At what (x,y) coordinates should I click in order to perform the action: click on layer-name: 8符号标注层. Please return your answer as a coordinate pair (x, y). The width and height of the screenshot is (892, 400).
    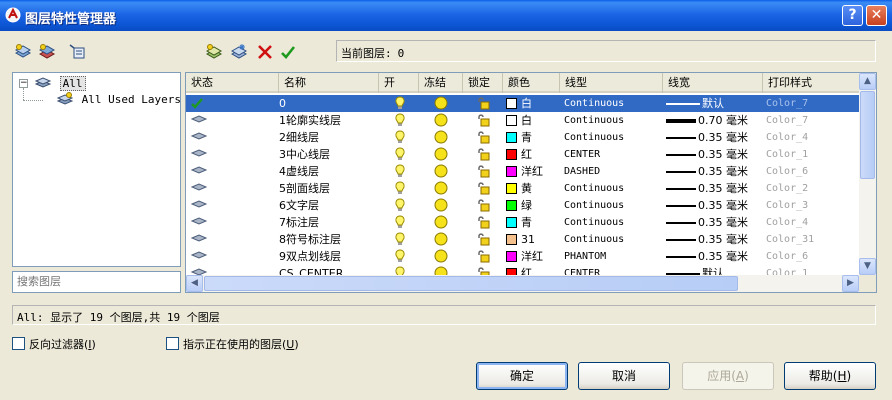
    Looking at the image, I should click on (329, 239).